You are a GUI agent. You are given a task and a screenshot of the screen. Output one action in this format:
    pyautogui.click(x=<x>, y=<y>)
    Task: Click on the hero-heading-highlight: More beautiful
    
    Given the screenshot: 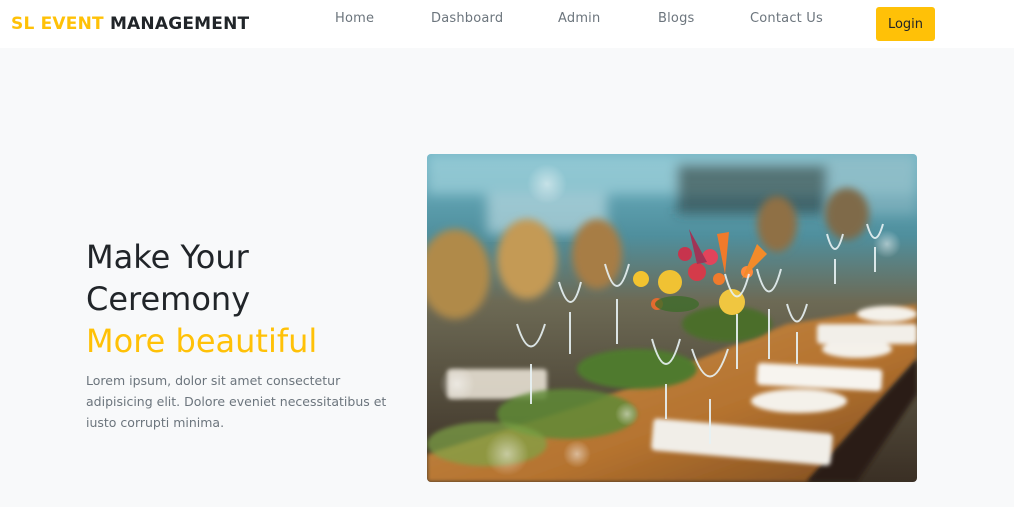 What is the action you would take?
    pyautogui.click(x=202, y=341)
    